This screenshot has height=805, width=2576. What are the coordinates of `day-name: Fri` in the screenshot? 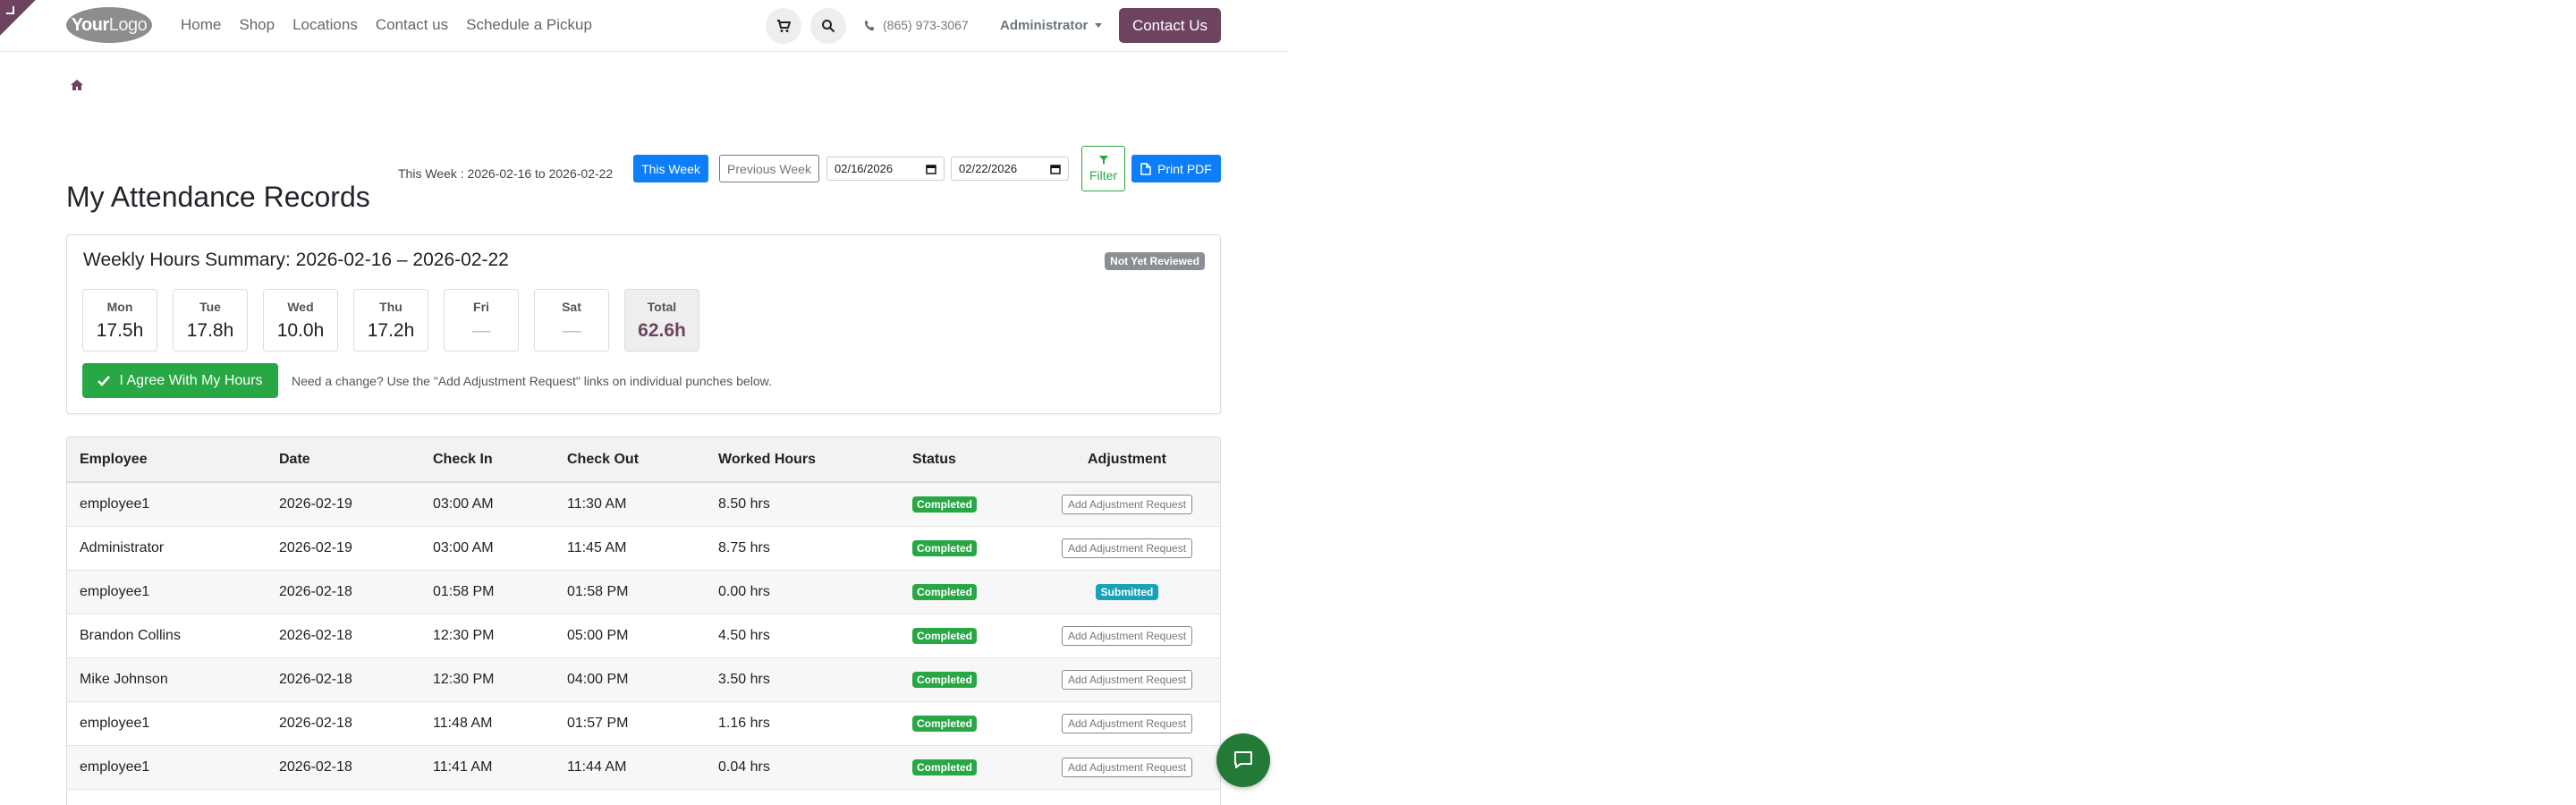 It's located at (481, 307).